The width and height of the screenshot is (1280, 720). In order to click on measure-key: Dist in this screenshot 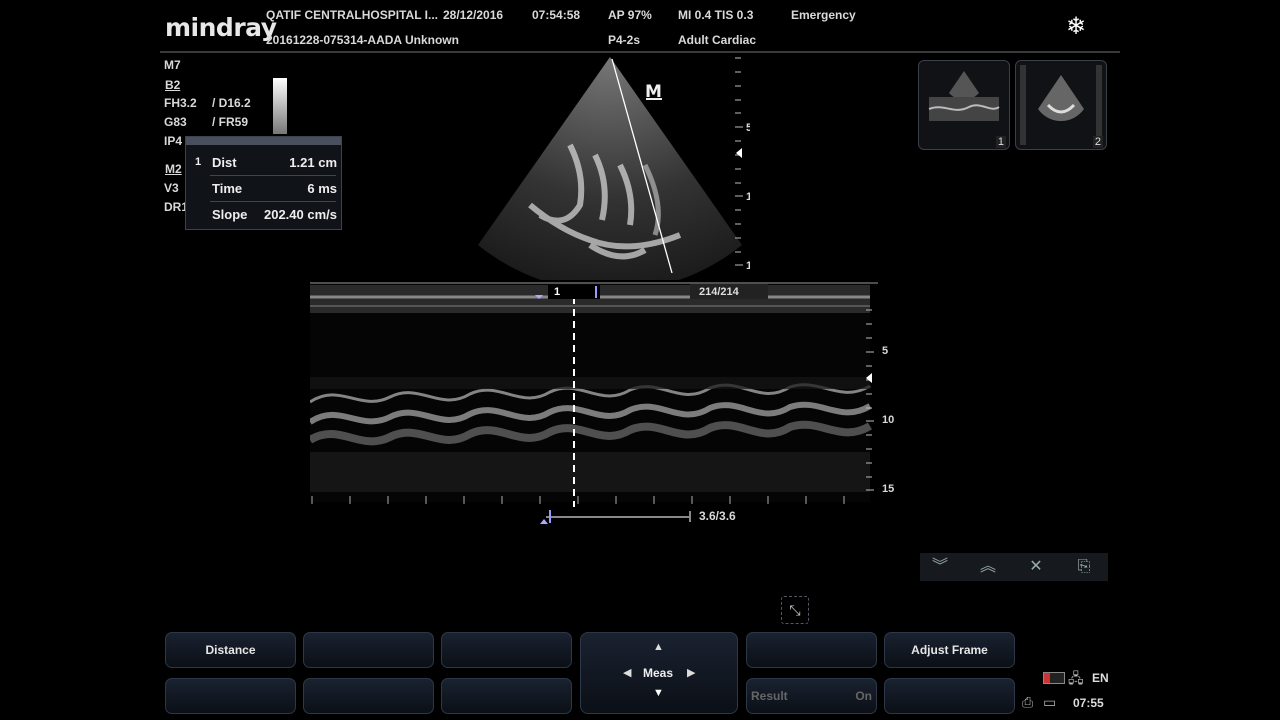, I will do `click(224, 162)`.